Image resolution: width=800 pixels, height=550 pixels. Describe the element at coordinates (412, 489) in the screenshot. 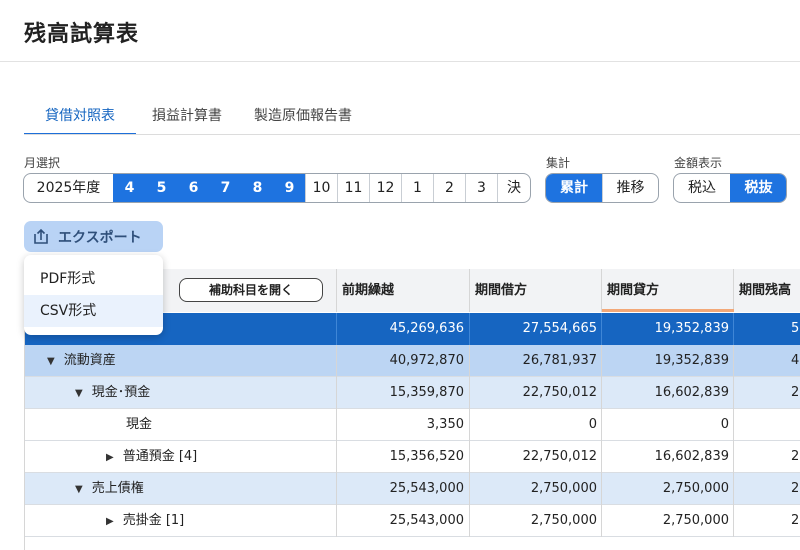

I see `table-row: ▼売上債権 25,543,000 2,750,000 2,750,000 25` at that location.